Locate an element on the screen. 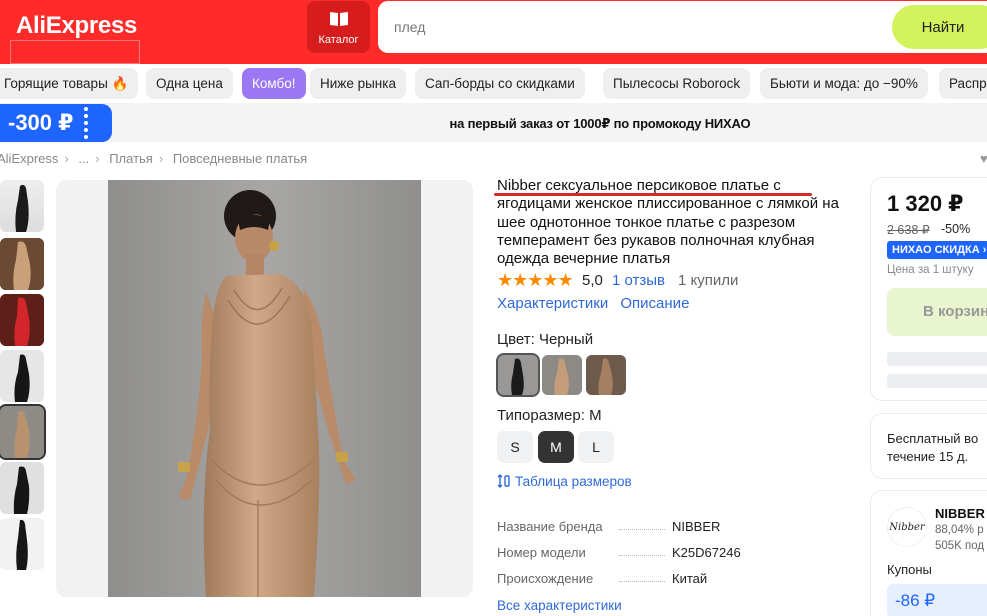  perforation-dots is located at coordinates (87, 123).